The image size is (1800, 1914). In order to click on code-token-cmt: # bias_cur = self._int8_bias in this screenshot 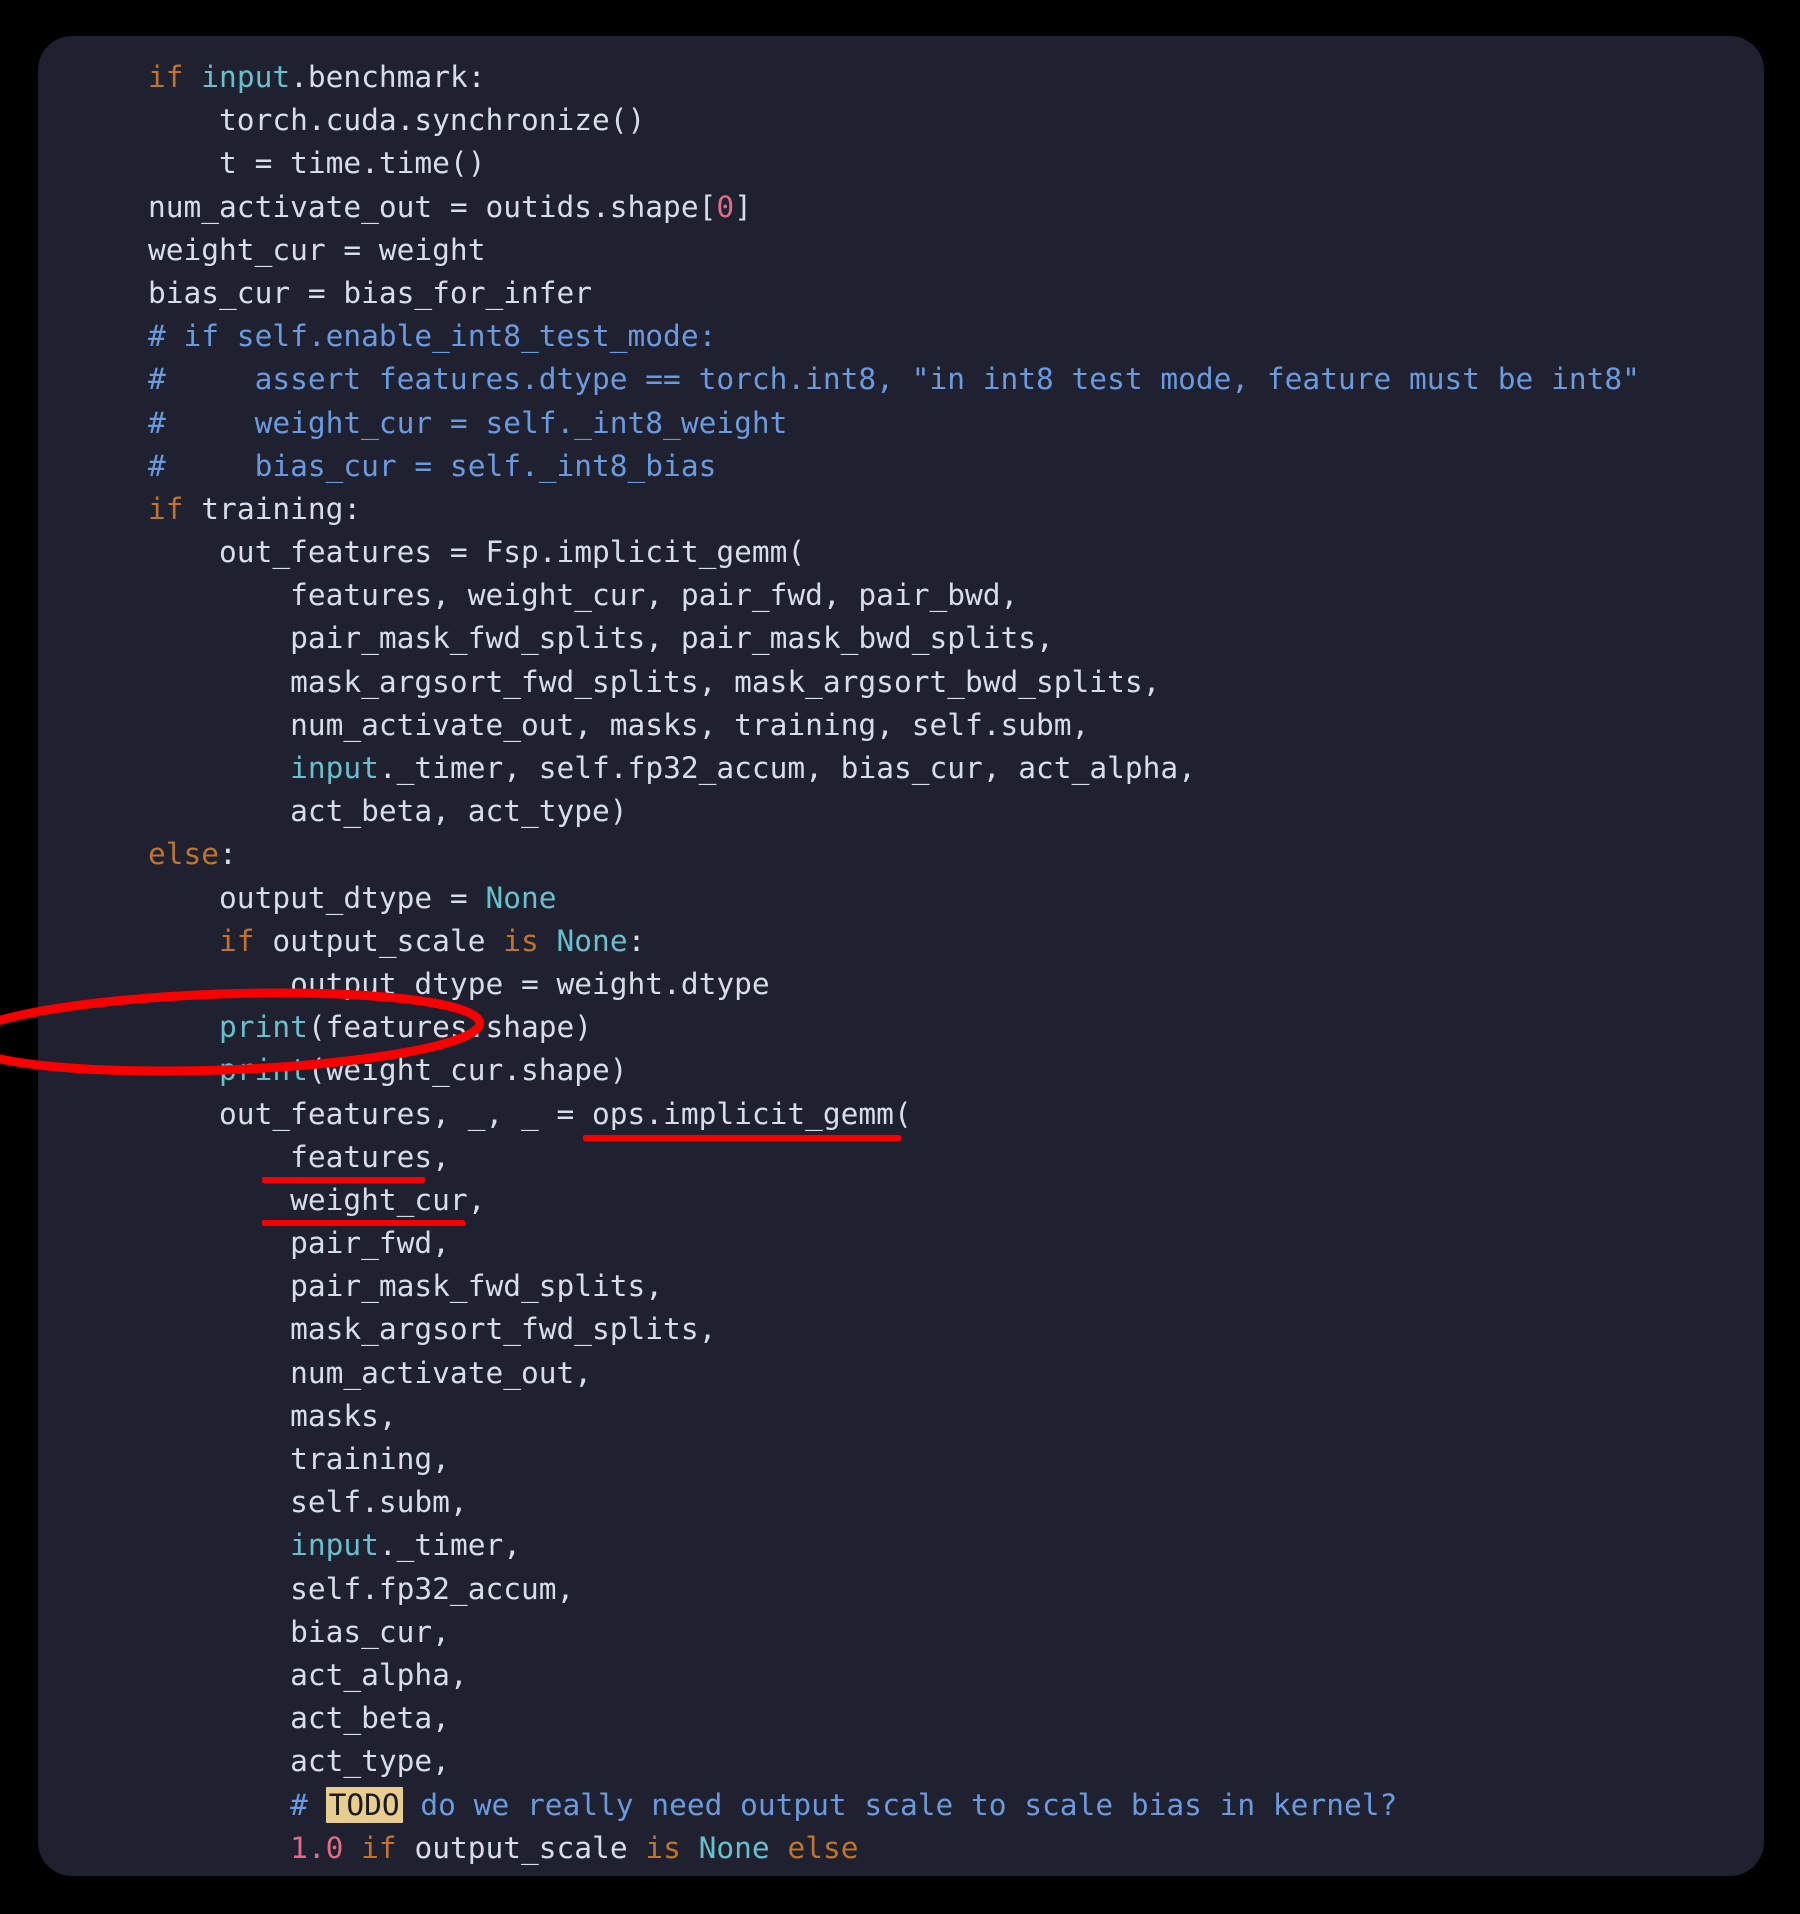, I will do `click(432, 465)`.